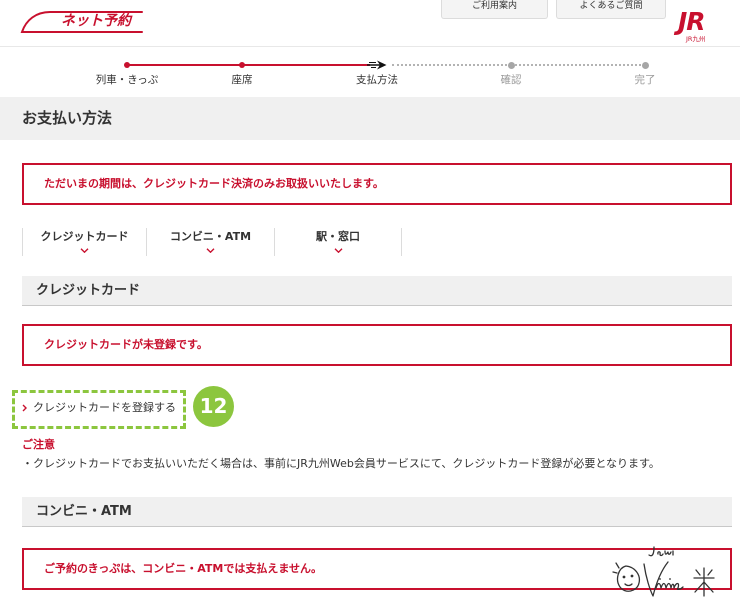  What do you see at coordinates (213, 406) in the screenshot?
I see `annotation-step-badge: 12` at bounding box center [213, 406].